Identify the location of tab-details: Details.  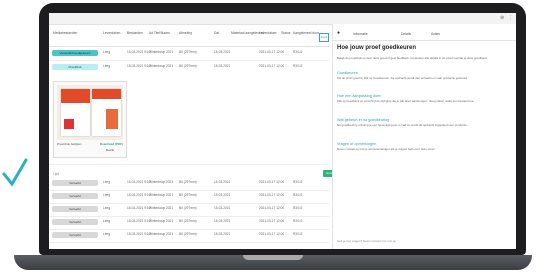
(406, 34).